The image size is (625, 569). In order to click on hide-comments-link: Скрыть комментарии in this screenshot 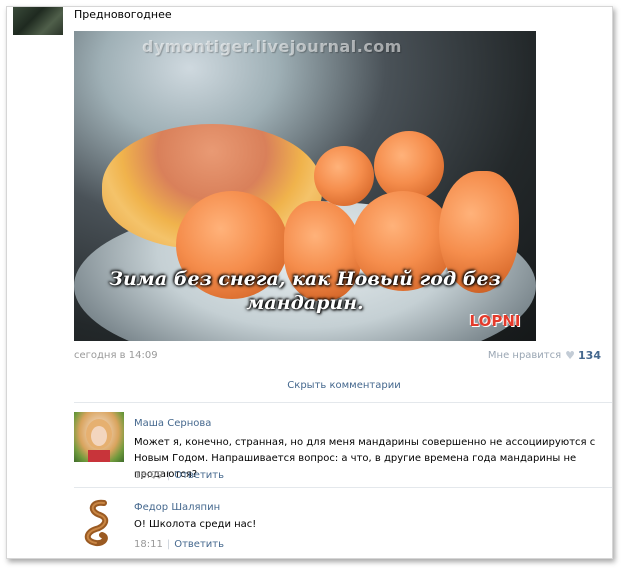, I will do `click(343, 385)`.